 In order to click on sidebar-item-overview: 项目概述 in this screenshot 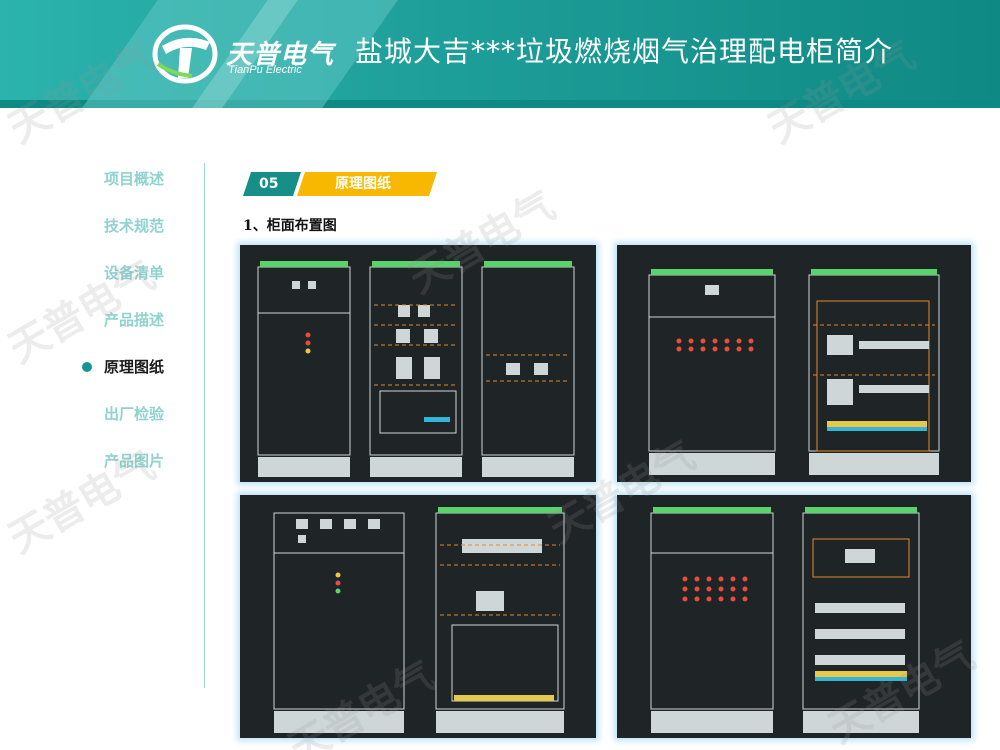, I will do `click(134, 178)`.